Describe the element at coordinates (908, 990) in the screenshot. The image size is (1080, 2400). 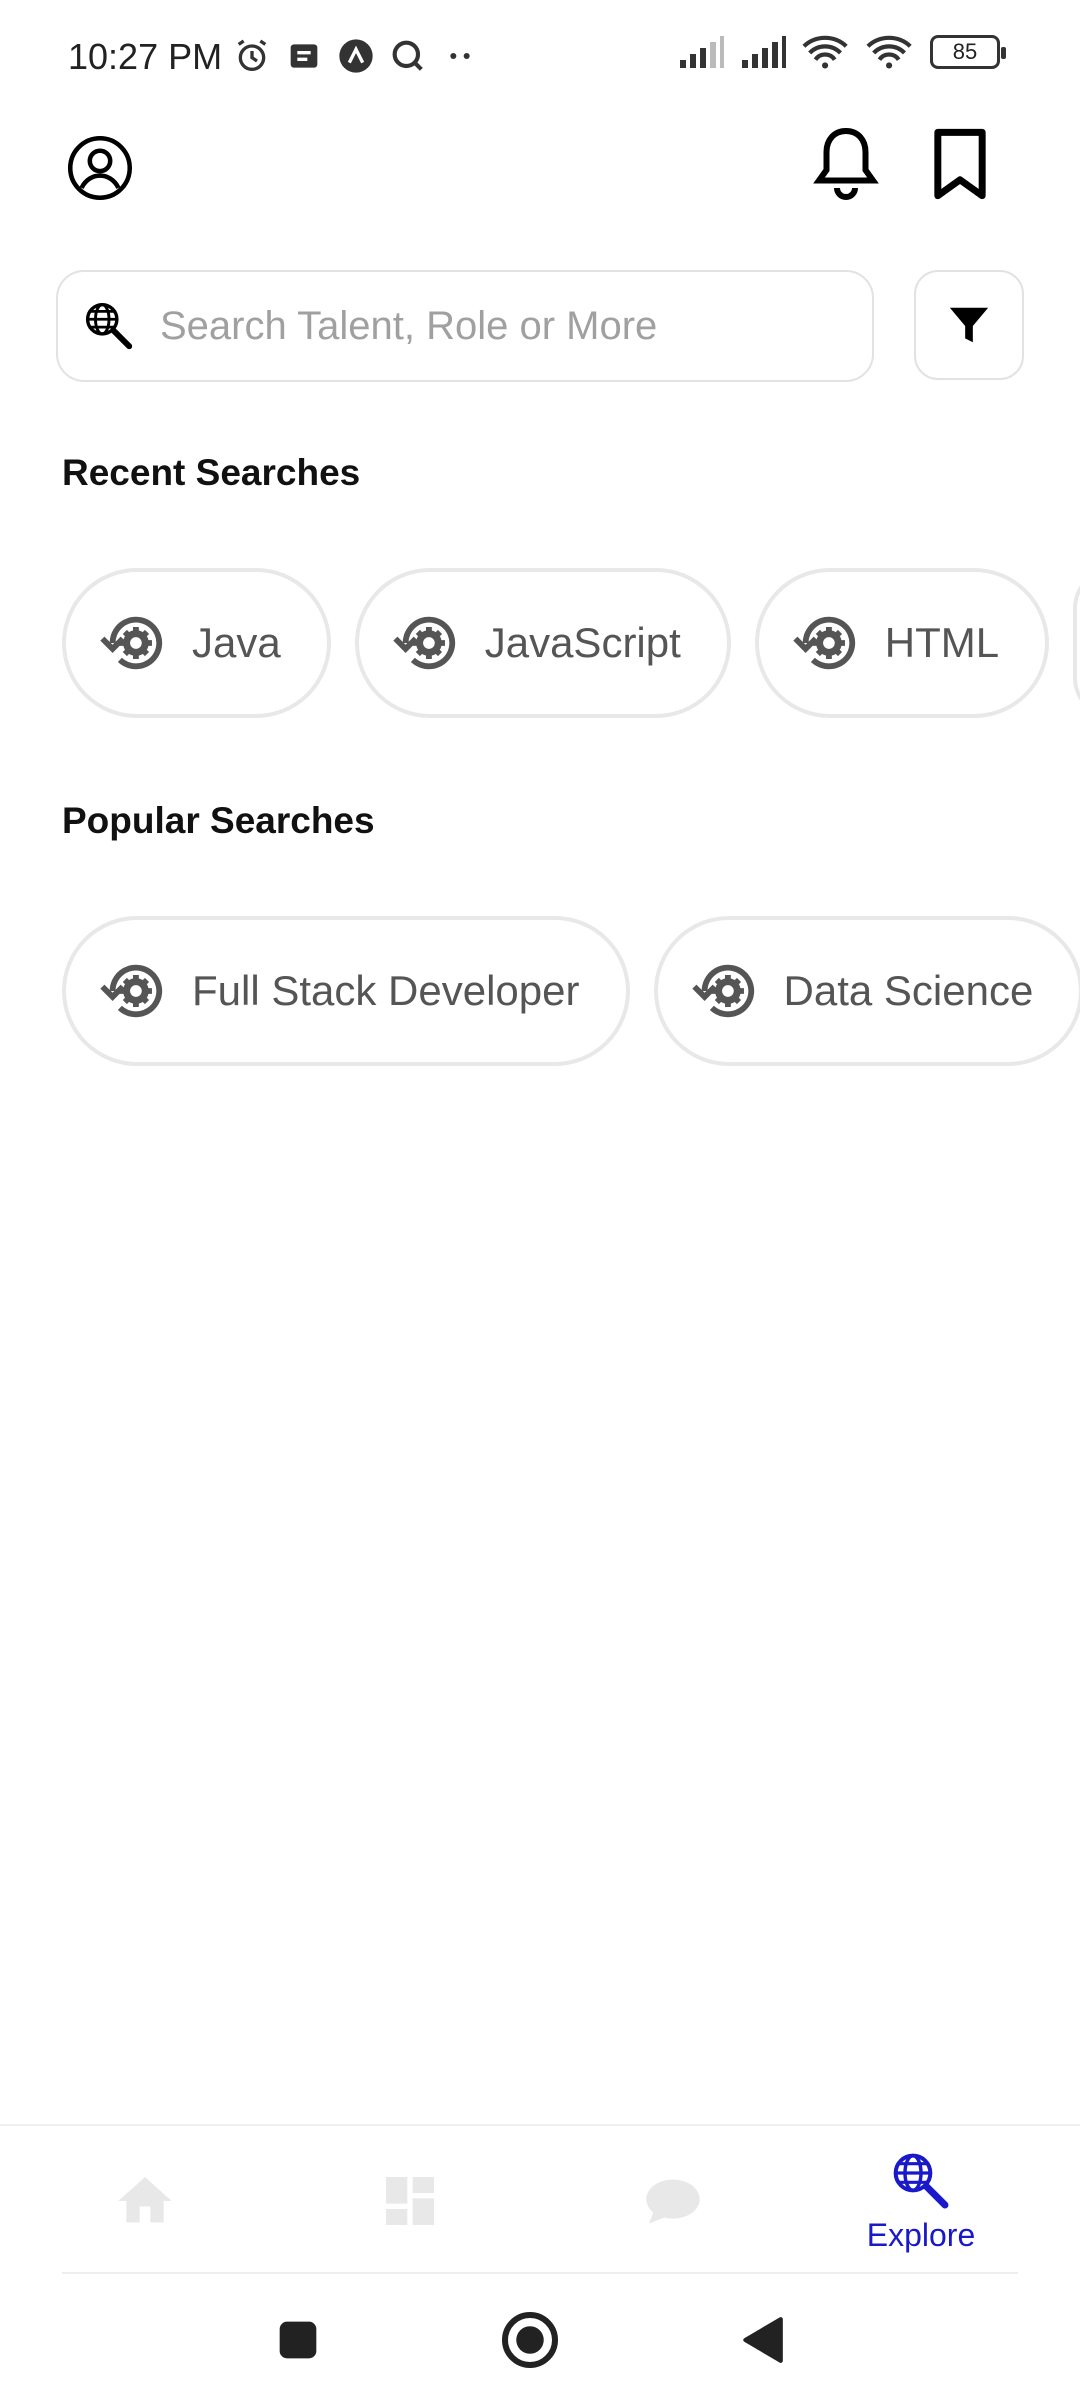
I see `chip-label: Data Science` at that location.